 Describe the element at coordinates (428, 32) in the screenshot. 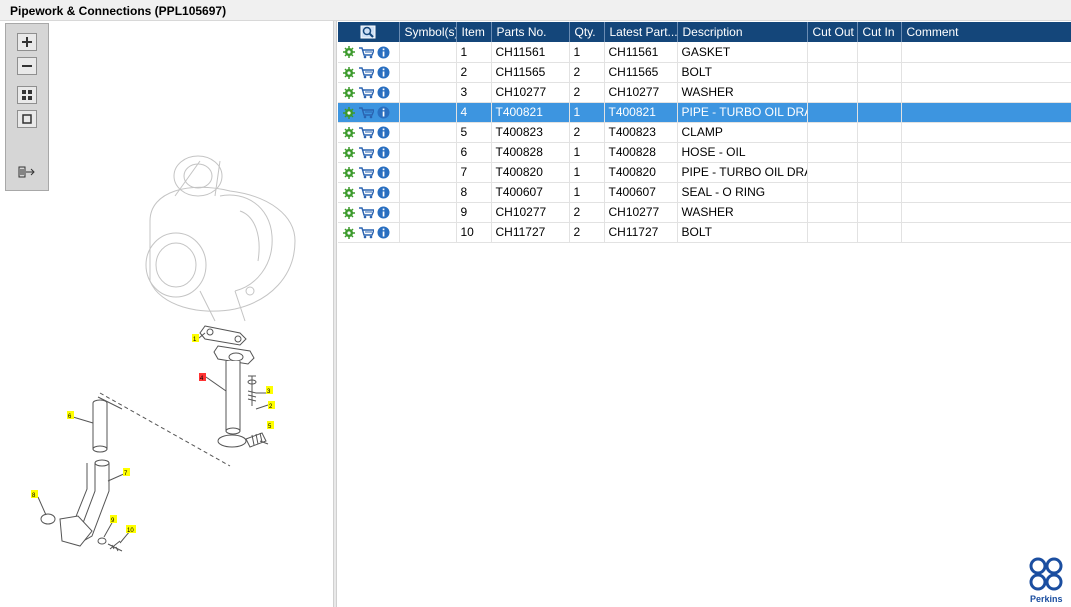

I see `column-header-symbols: Symbol(s)` at that location.